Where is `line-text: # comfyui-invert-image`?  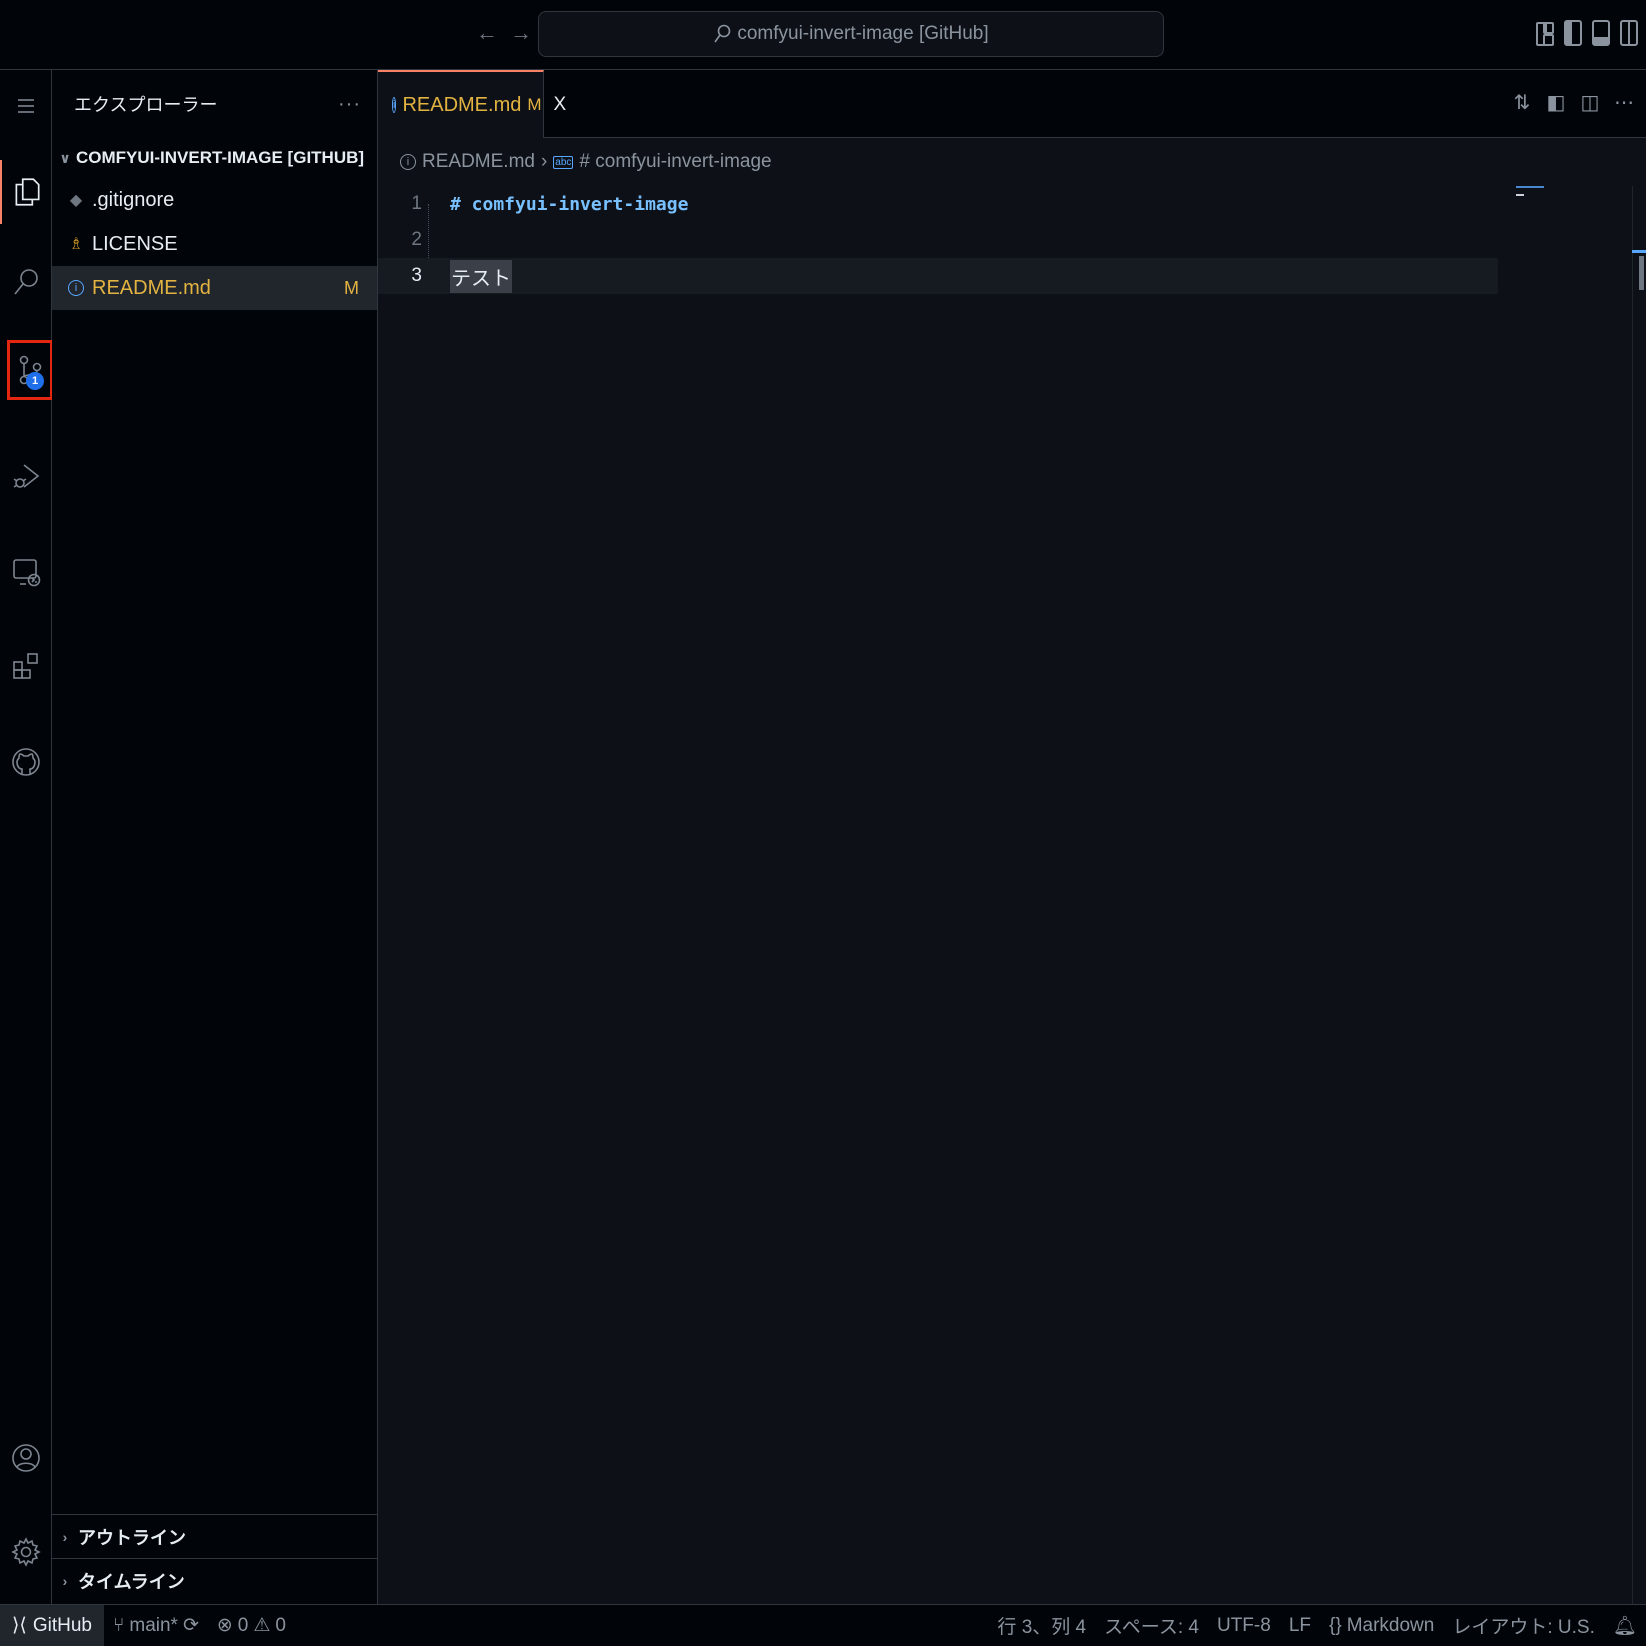 line-text: # comfyui-invert-image is located at coordinates (569, 204).